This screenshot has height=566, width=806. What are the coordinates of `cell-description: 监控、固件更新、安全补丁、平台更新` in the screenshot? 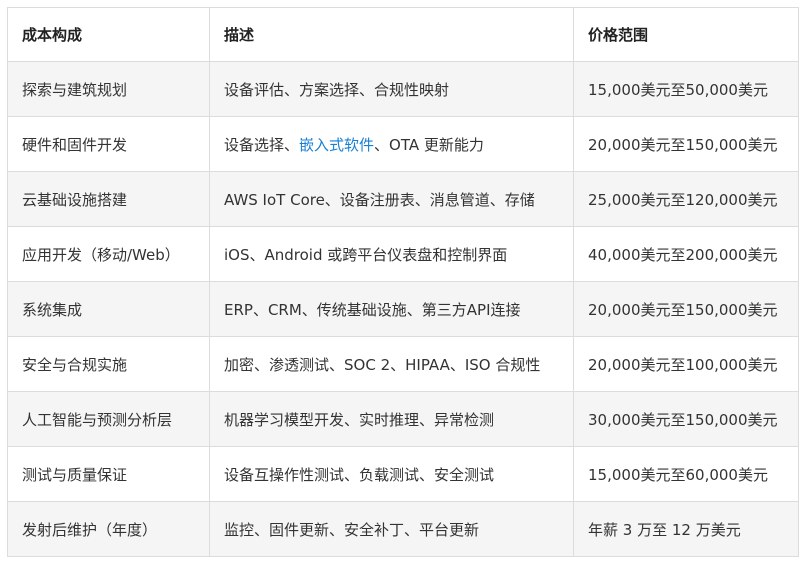 It's located at (391, 529).